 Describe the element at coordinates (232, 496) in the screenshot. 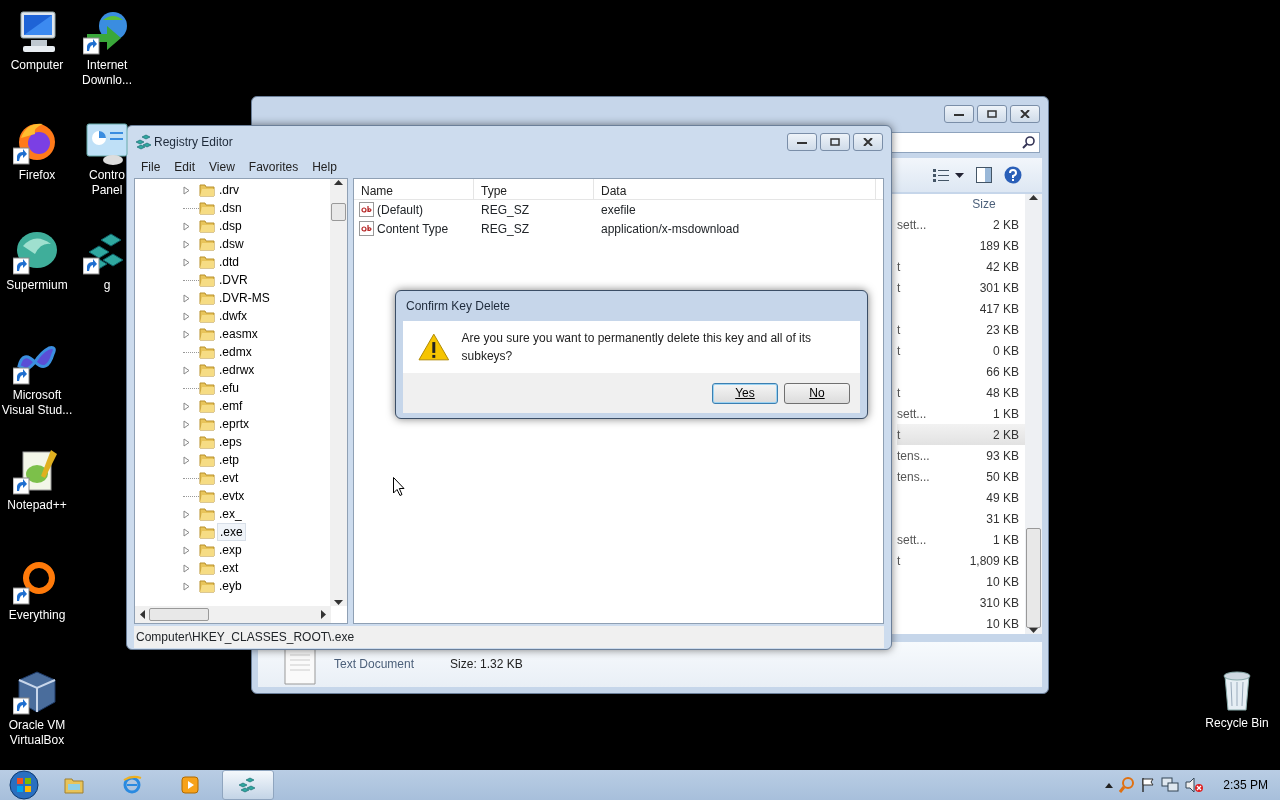

I see `tree-item: .evtx` at that location.